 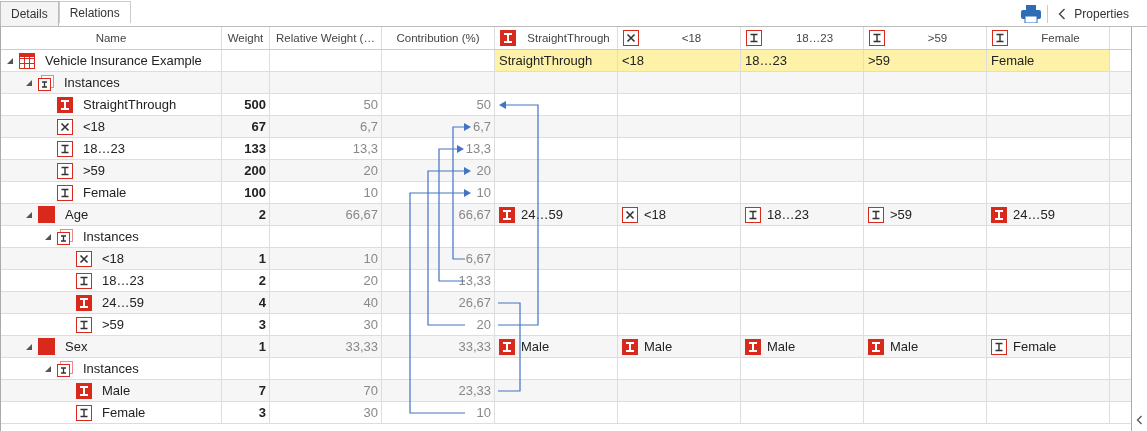 What do you see at coordinates (361, 214) in the screenshot?
I see `relative-weight-value: 66,67` at bounding box center [361, 214].